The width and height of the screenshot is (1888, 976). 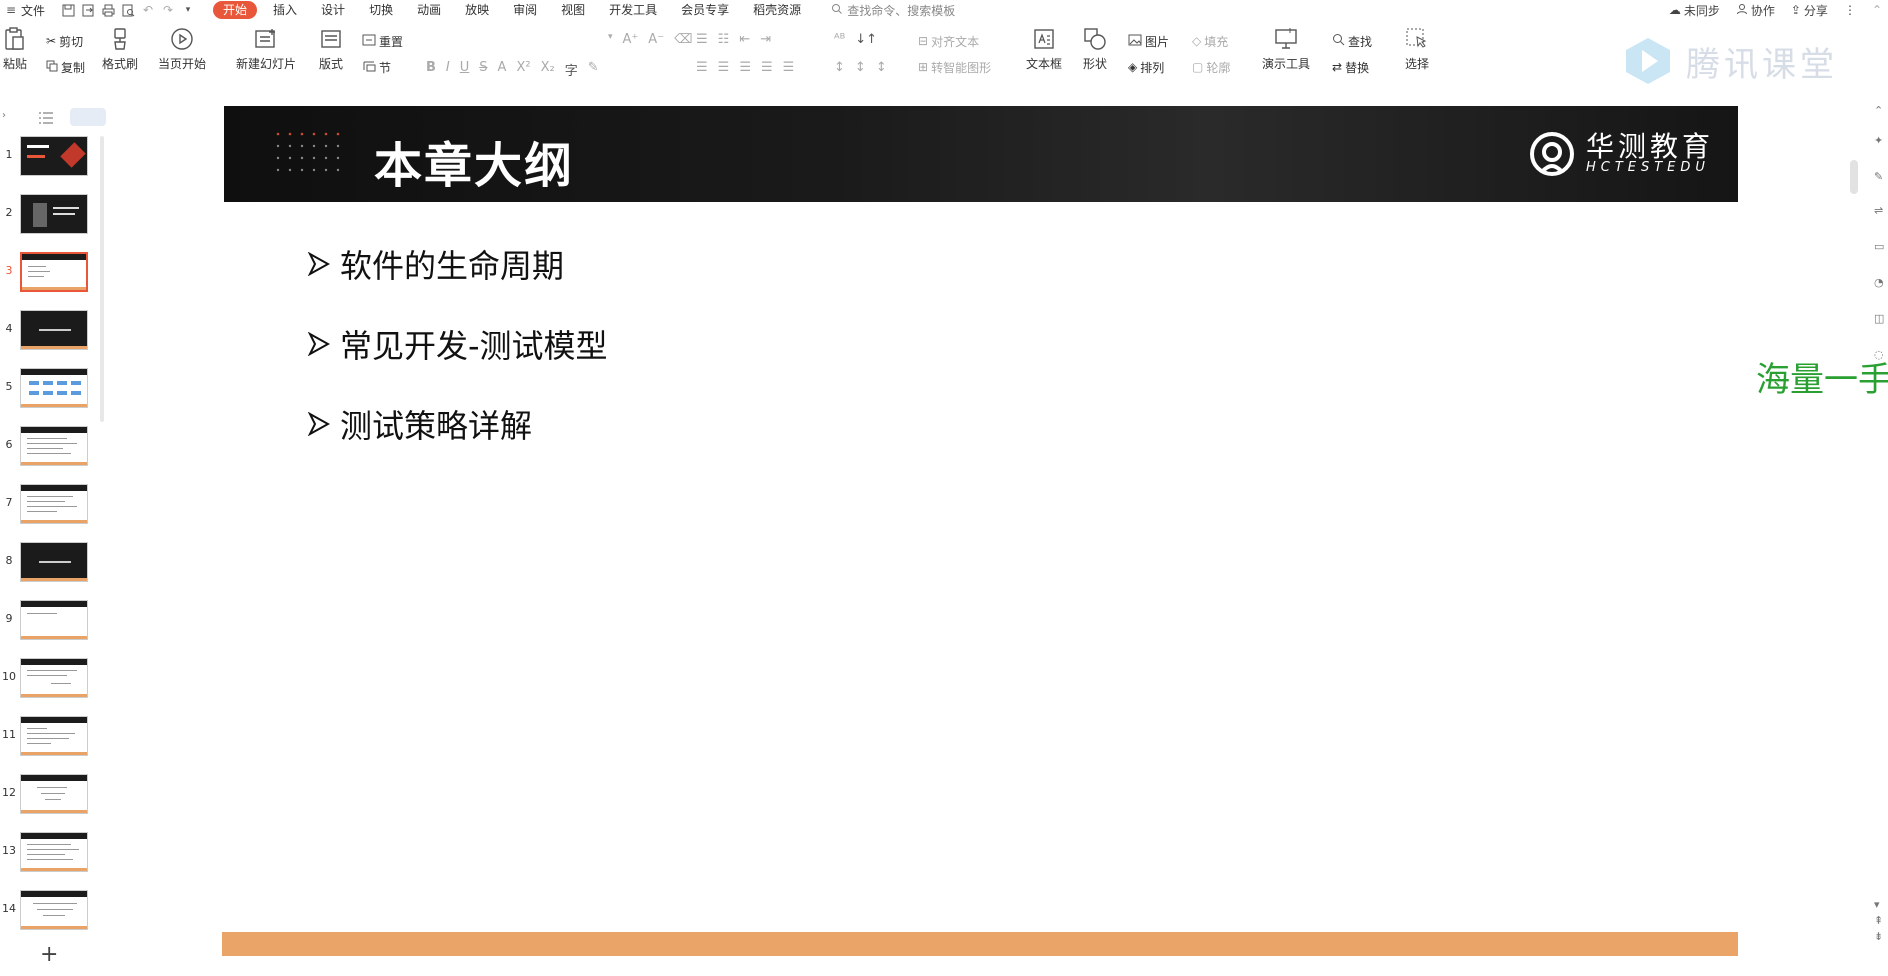 I want to click on slide-thumbnail-row: 1, so click(x=50, y=158).